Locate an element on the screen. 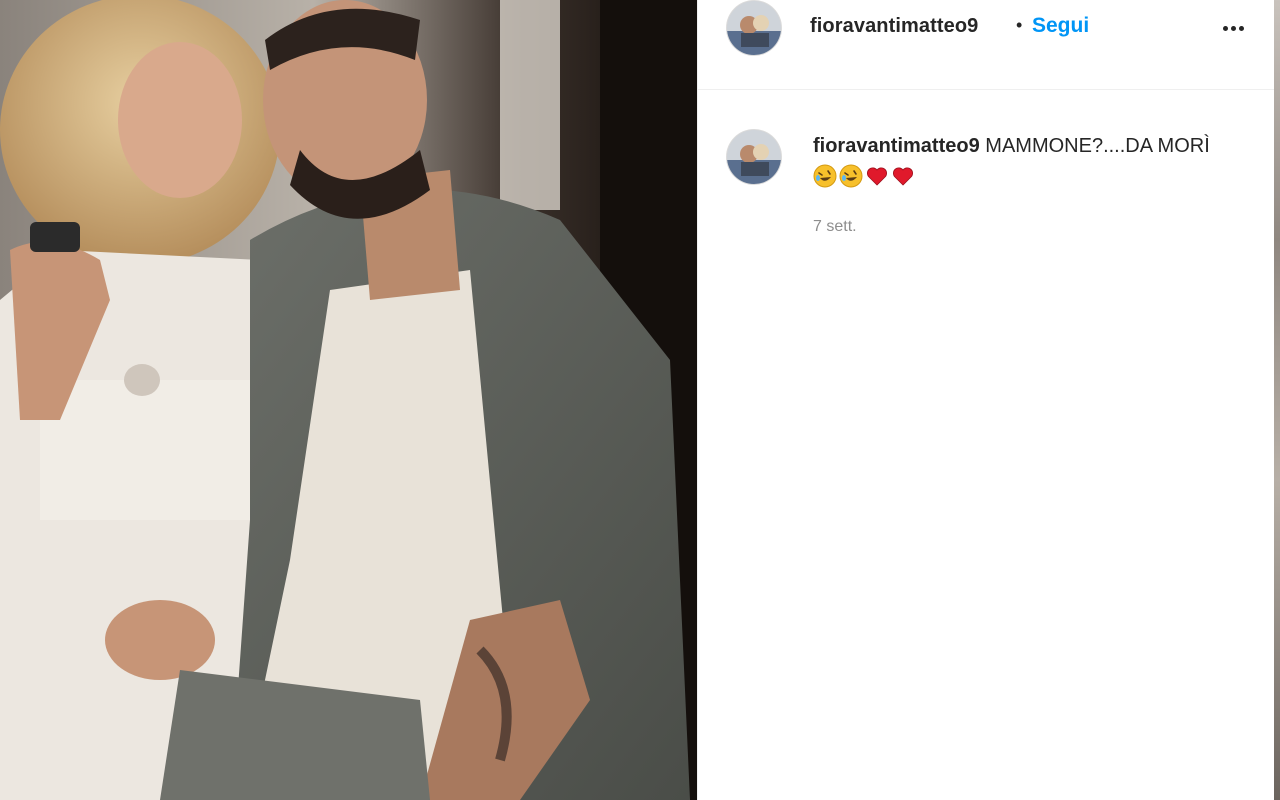  more-options-icon is located at coordinates (1233, 28).